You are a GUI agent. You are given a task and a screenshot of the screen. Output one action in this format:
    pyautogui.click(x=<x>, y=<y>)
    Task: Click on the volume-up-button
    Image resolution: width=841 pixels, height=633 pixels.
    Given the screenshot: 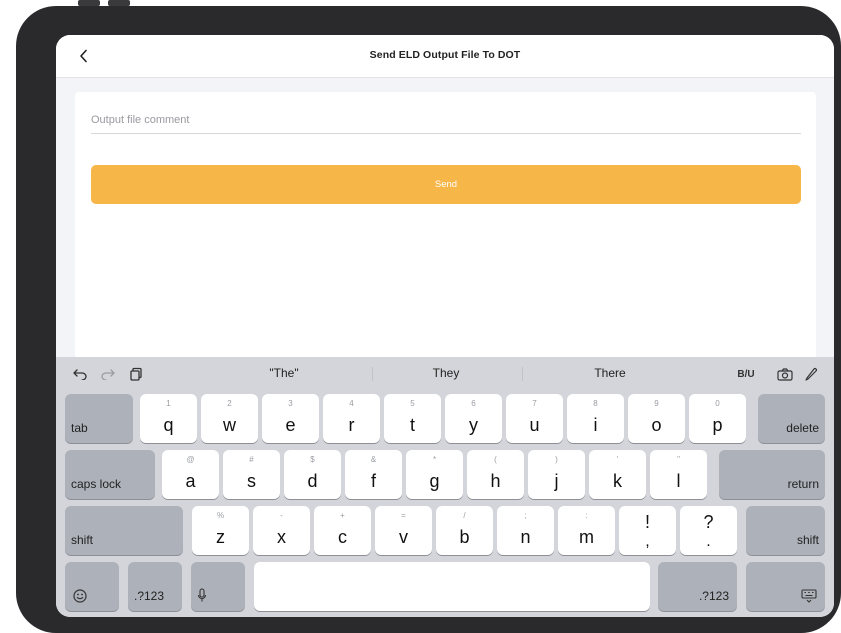 What is the action you would take?
    pyautogui.click(x=89, y=3)
    